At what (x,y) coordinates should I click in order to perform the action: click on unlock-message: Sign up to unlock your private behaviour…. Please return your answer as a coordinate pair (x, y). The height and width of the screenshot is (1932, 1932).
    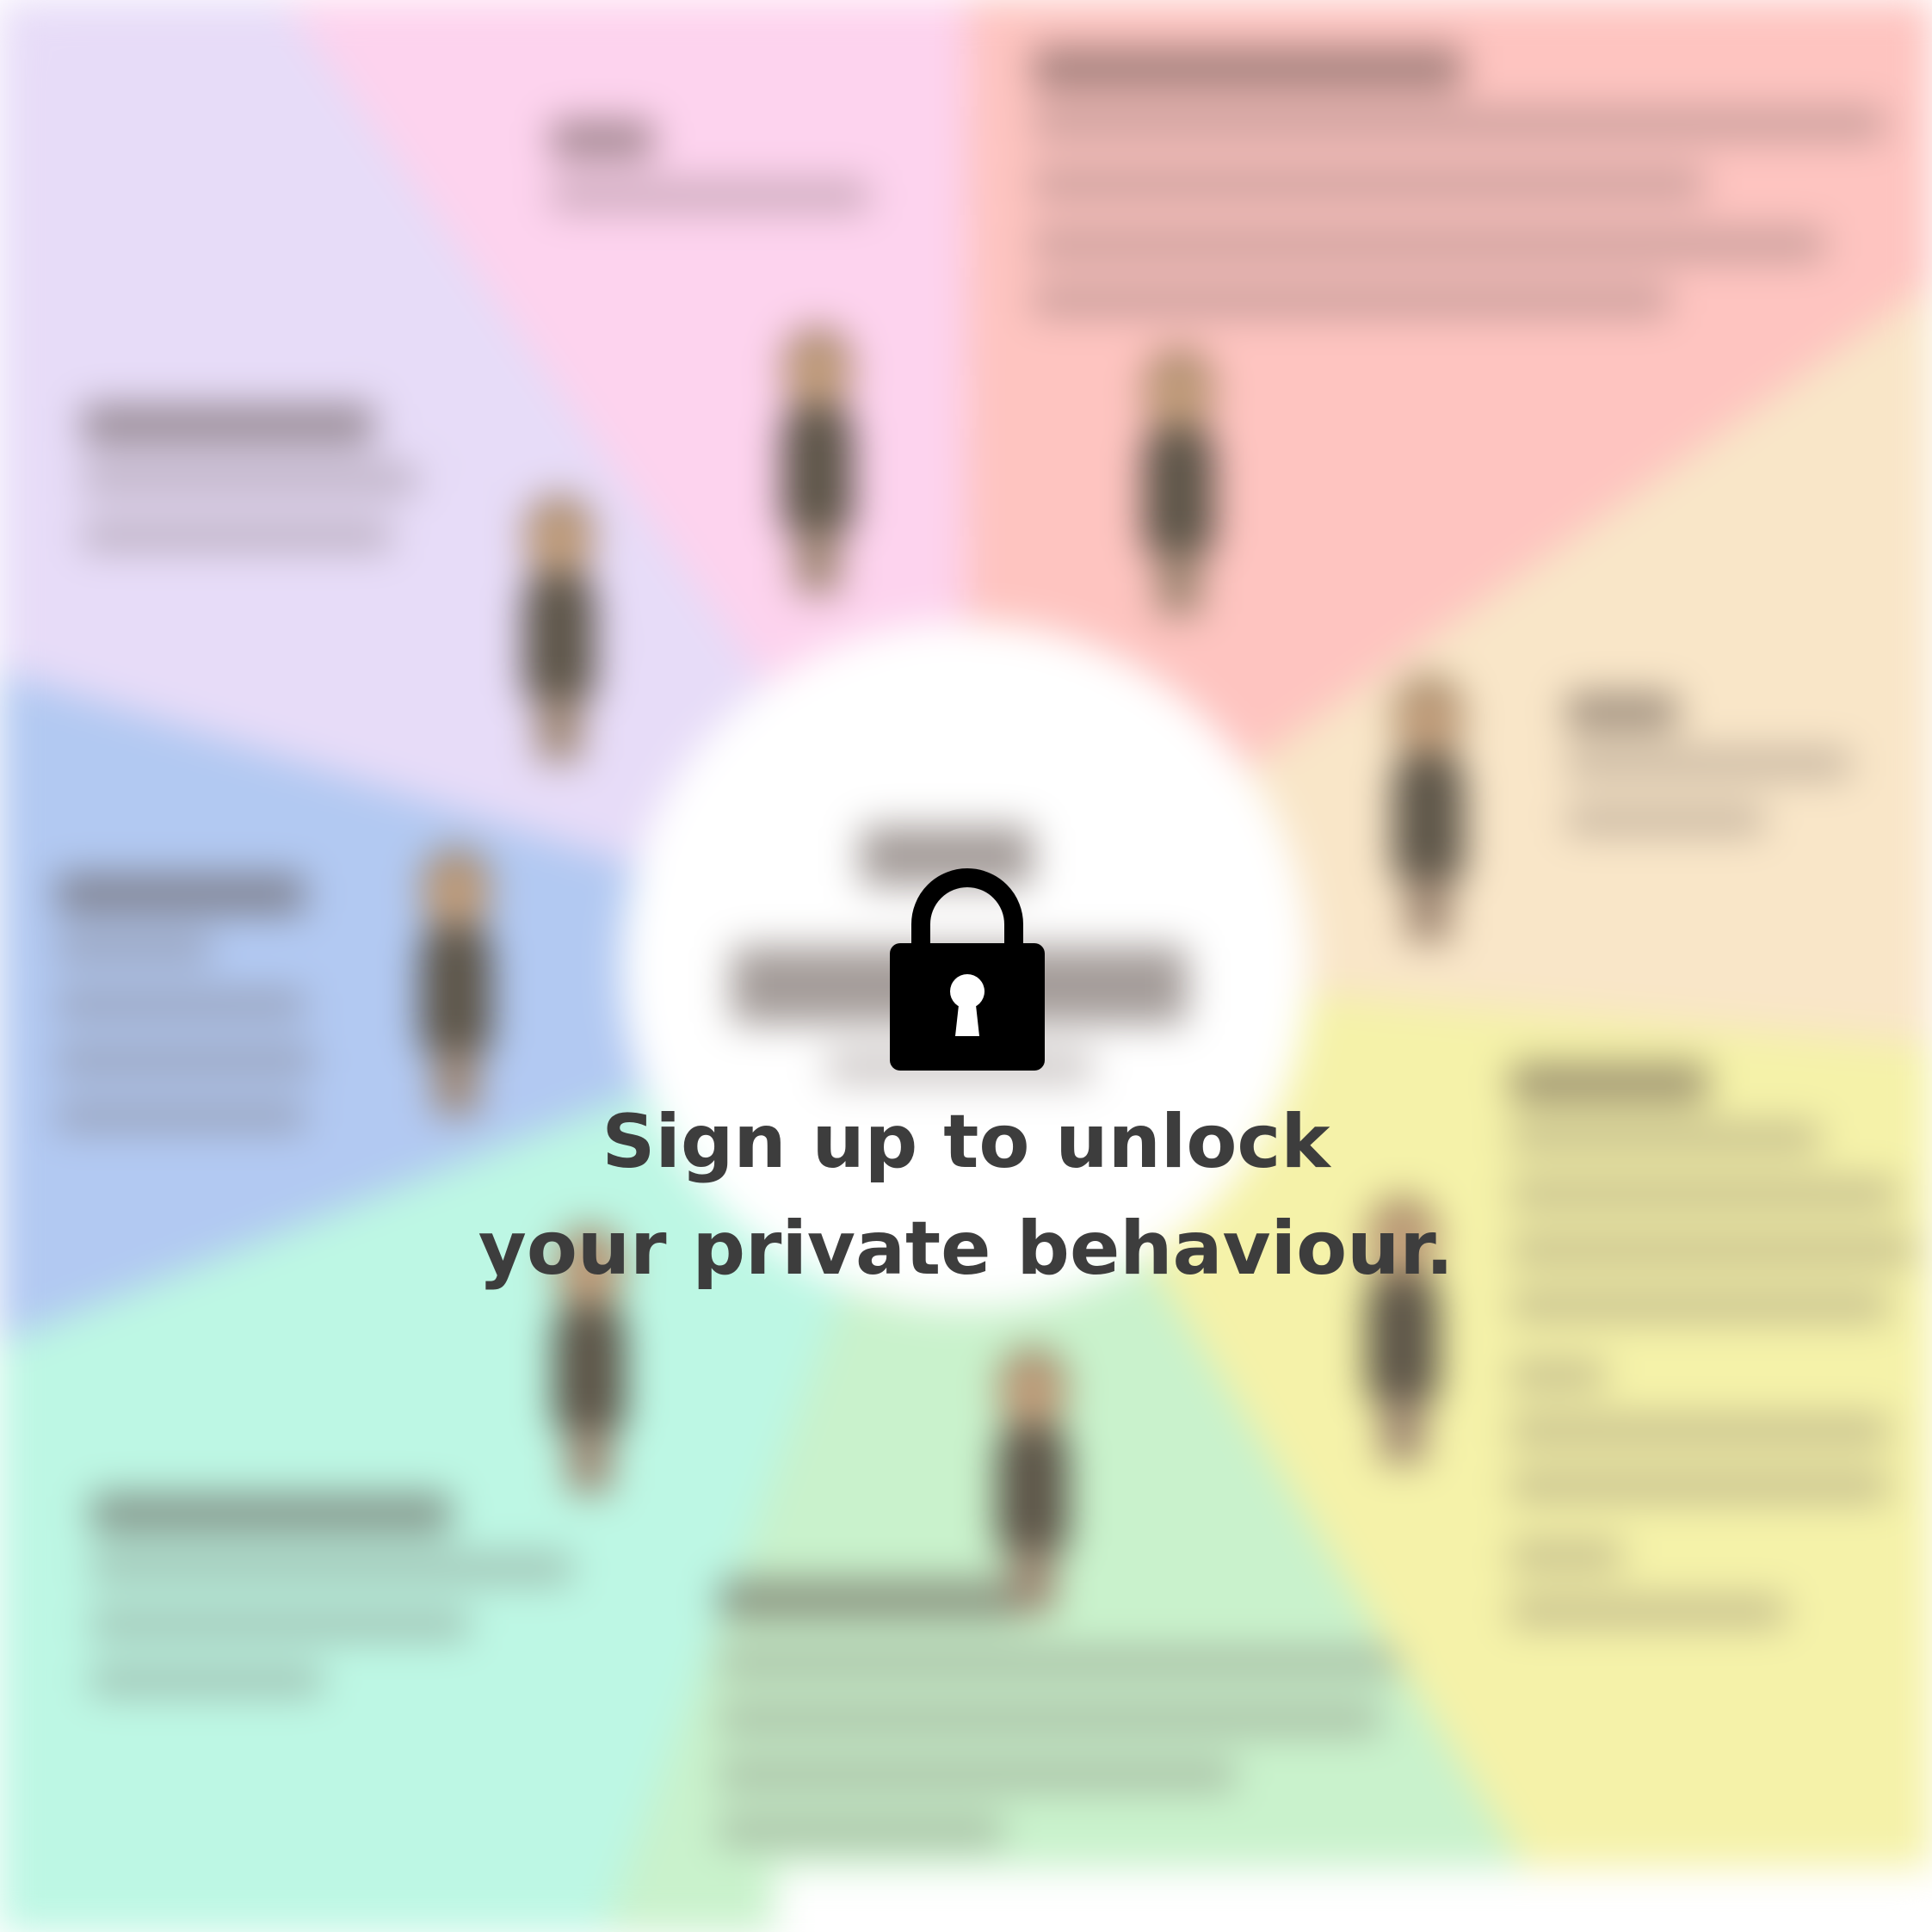
    Looking at the image, I should click on (966, 1195).